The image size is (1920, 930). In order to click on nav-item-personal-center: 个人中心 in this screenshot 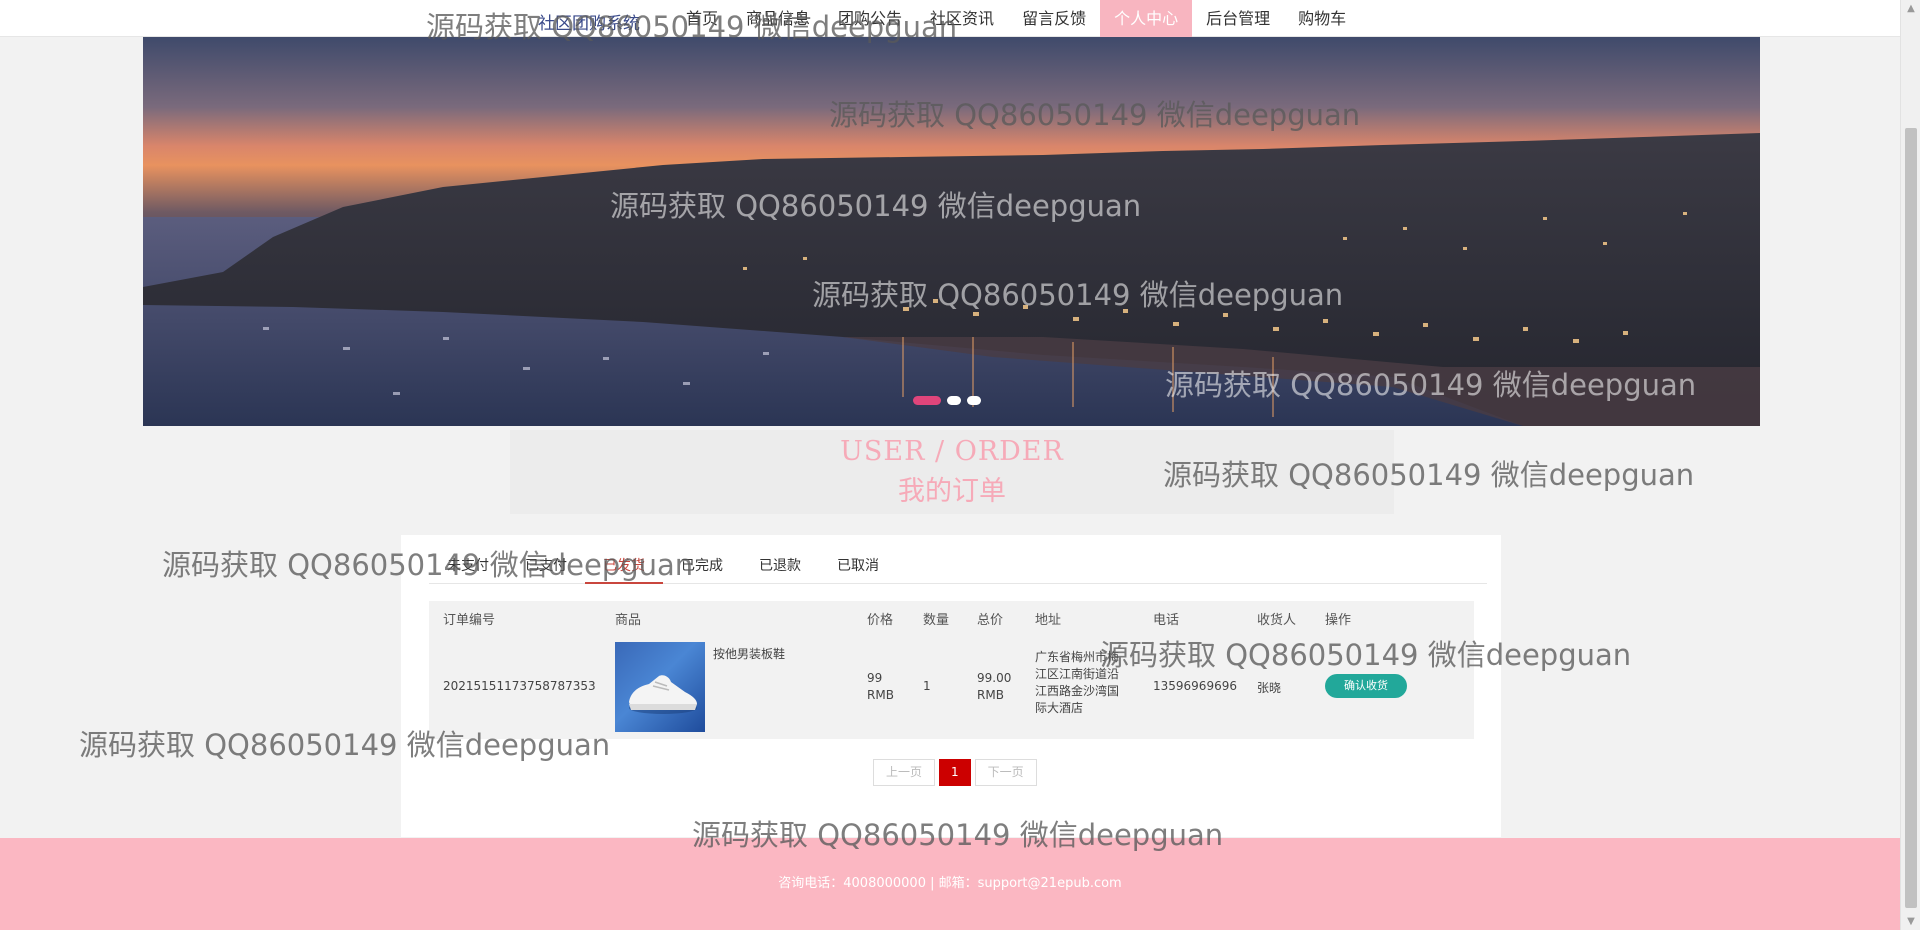, I will do `click(1146, 18)`.